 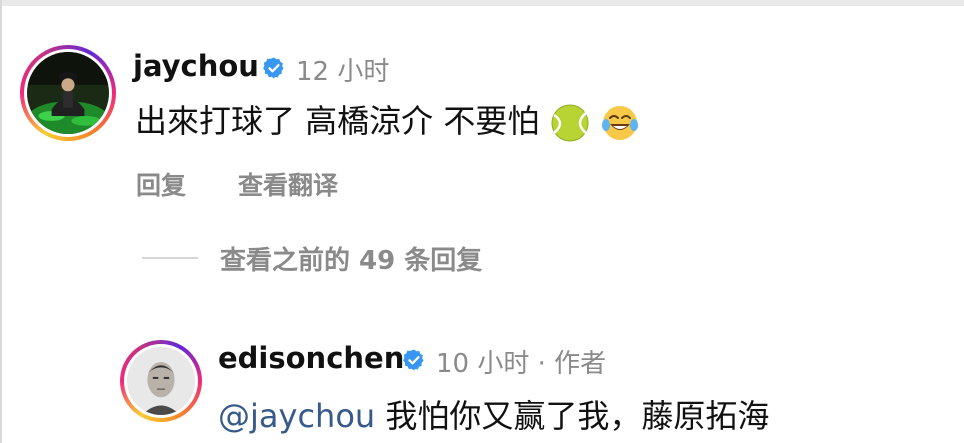 I want to click on edisonchen-avatar, so click(x=161, y=381).